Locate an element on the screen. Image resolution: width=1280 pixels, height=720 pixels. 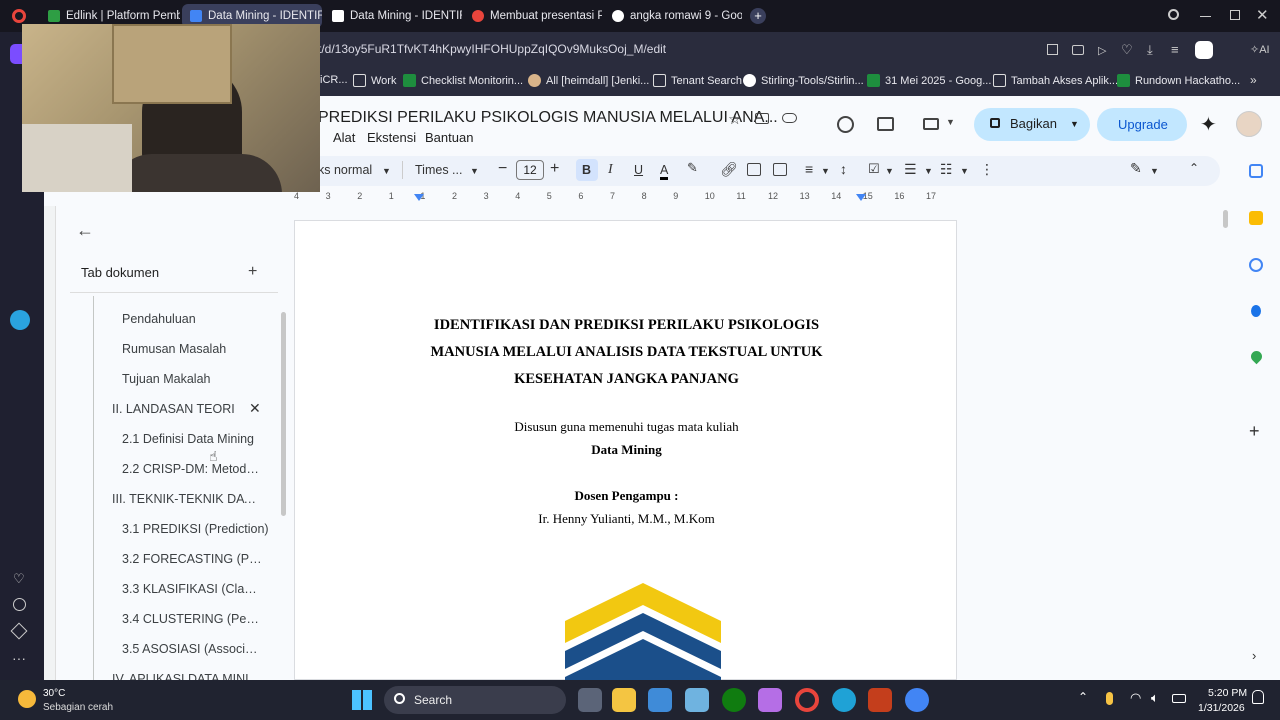
microphone-icon is located at coordinates (1109, 698).